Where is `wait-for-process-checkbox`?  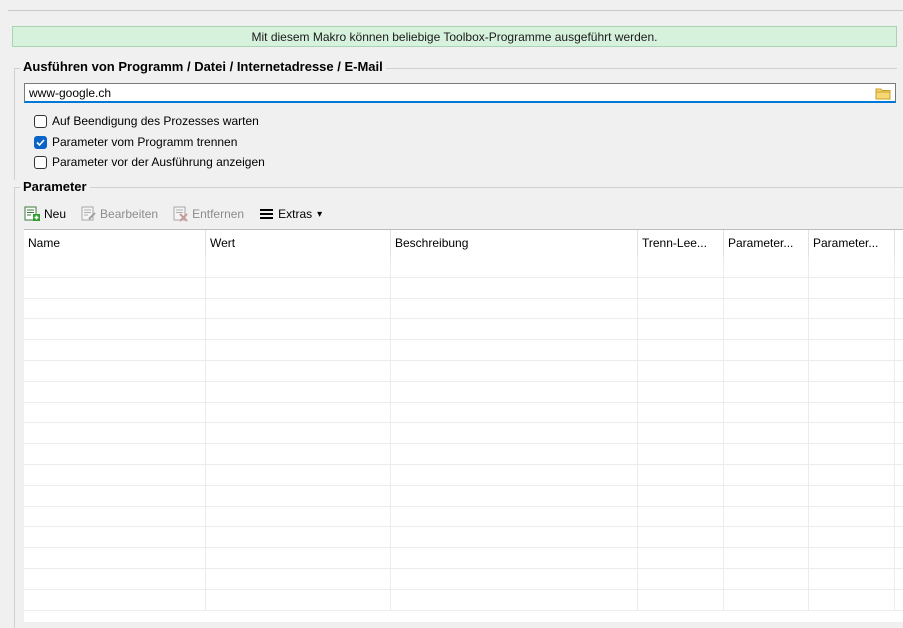
wait-for-process-checkbox is located at coordinates (40, 121).